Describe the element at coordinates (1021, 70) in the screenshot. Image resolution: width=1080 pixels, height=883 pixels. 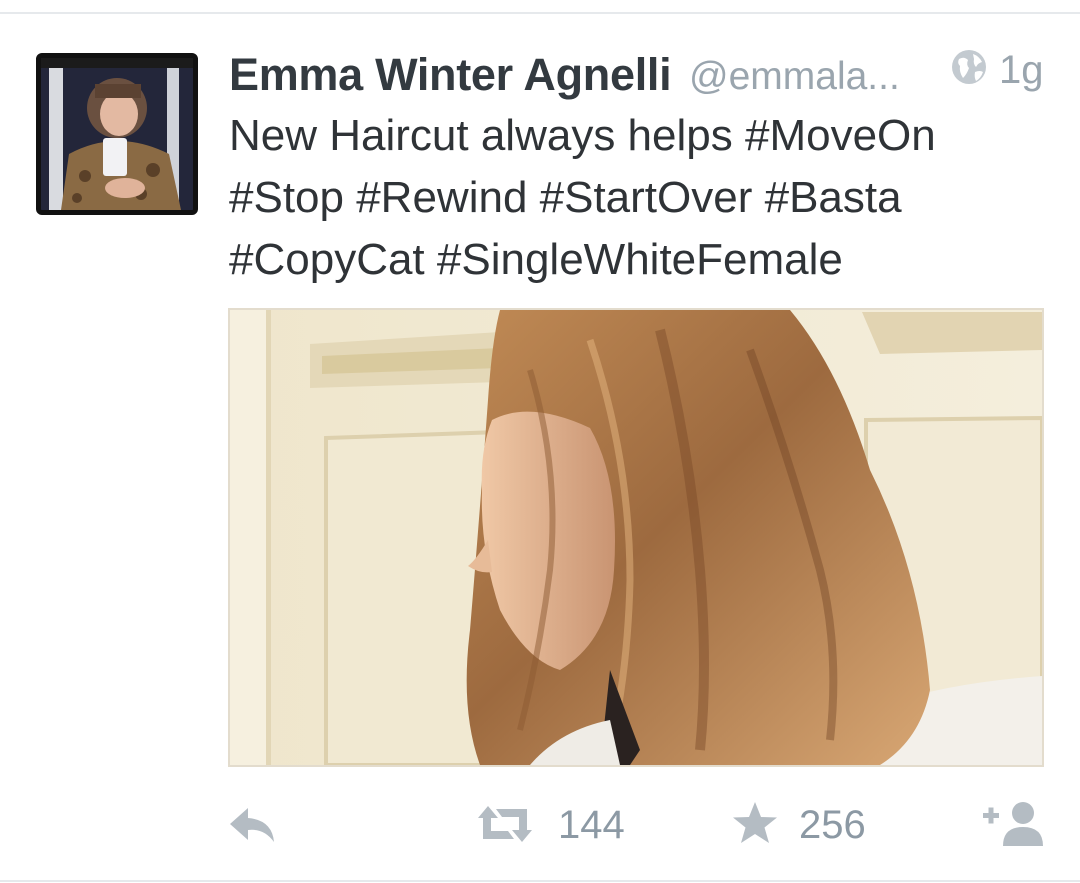
I see `tweet-timestamp: 1g` at that location.